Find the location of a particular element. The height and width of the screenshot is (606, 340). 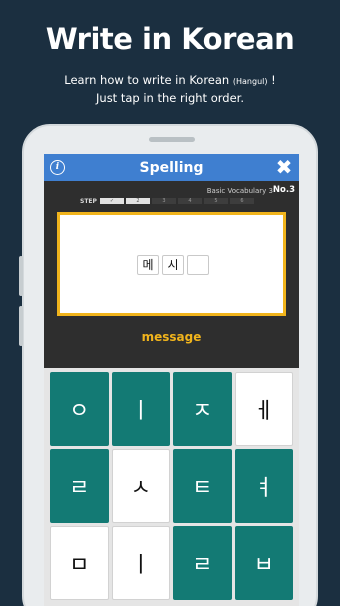

app-title: Spelling is located at coordinates (171, 167).